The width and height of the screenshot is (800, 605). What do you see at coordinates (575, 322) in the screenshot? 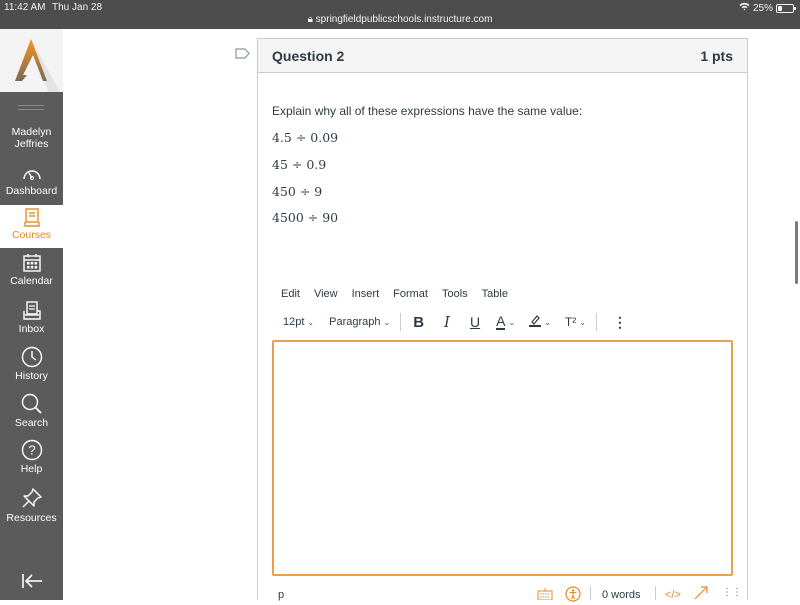
I see `superscript-button: T² ⌄` at bounding box center [575, 322].